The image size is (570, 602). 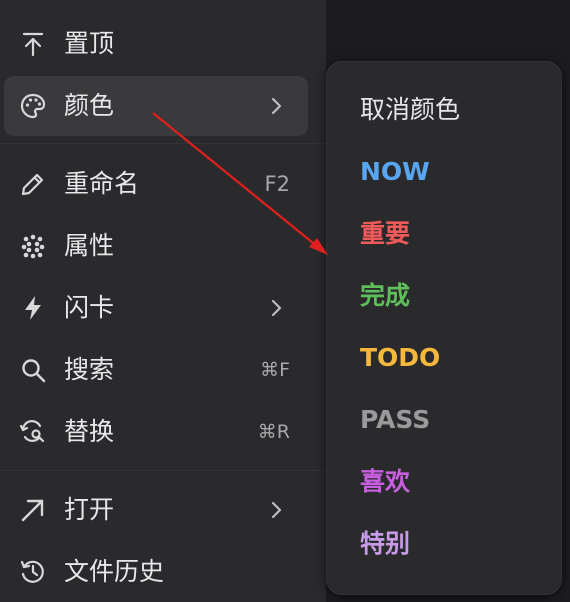 I want to click on pin-top-icon, so click(x=33, y=44).